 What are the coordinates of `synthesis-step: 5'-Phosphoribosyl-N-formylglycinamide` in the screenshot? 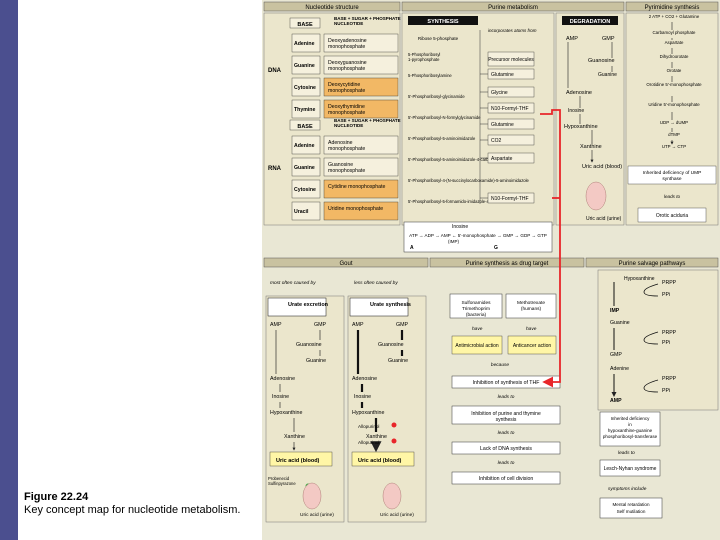 It's located at (444, 117).